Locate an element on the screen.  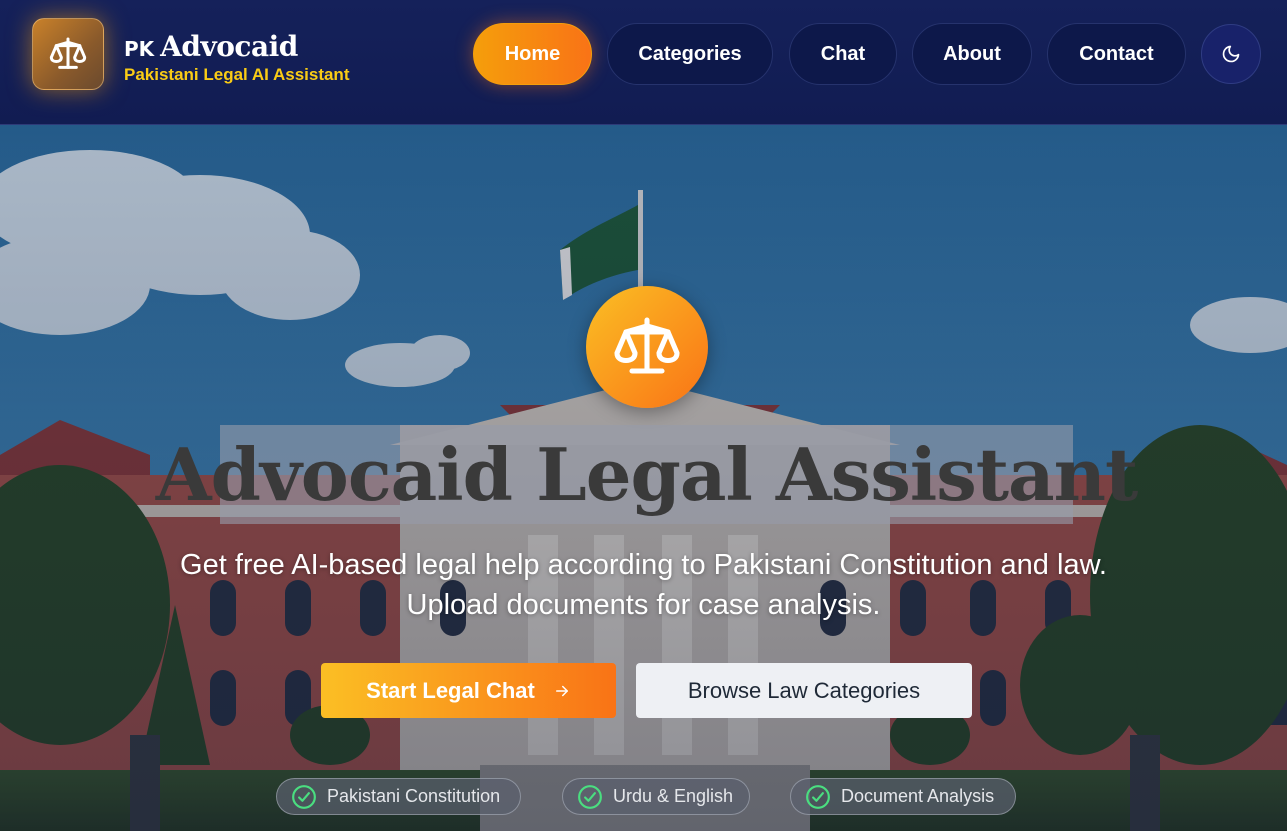
brand-subtitle: Pakistani Legal AI Assistant is located at coordinates (237, 74).